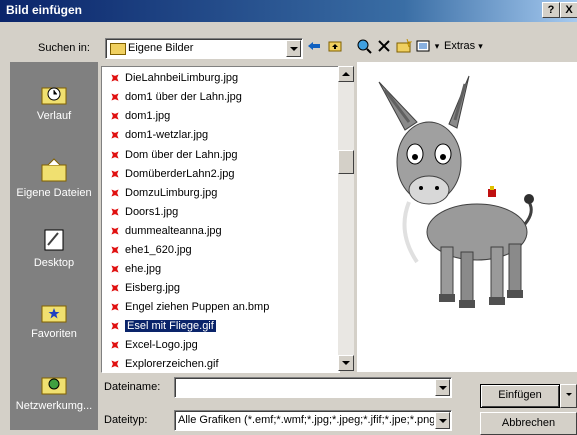  Describe the element at coordinates (54, 383) in the screenshot. I see `network-icon` at that location.